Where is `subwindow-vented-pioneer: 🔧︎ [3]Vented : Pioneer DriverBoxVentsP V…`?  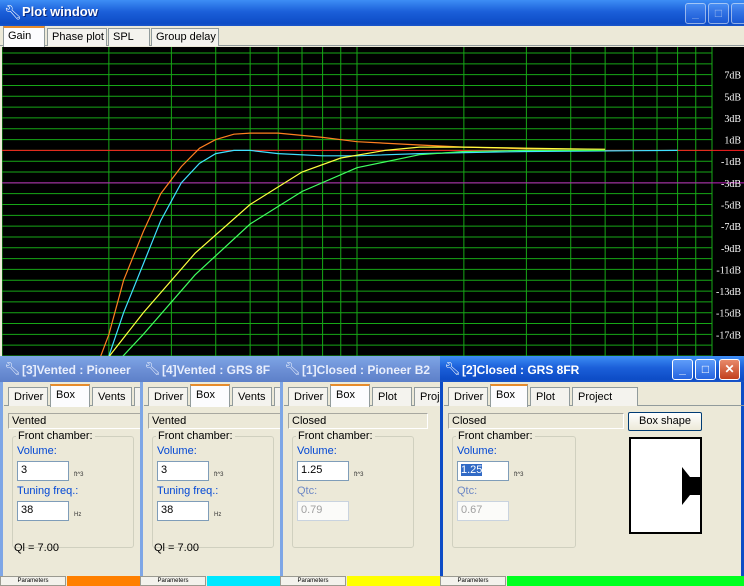 subwindow-vented-pioneer: 🔧︎ [3]Vented : Pioneer DriverBoxVentsP V… is located at coordinates (70, 471).